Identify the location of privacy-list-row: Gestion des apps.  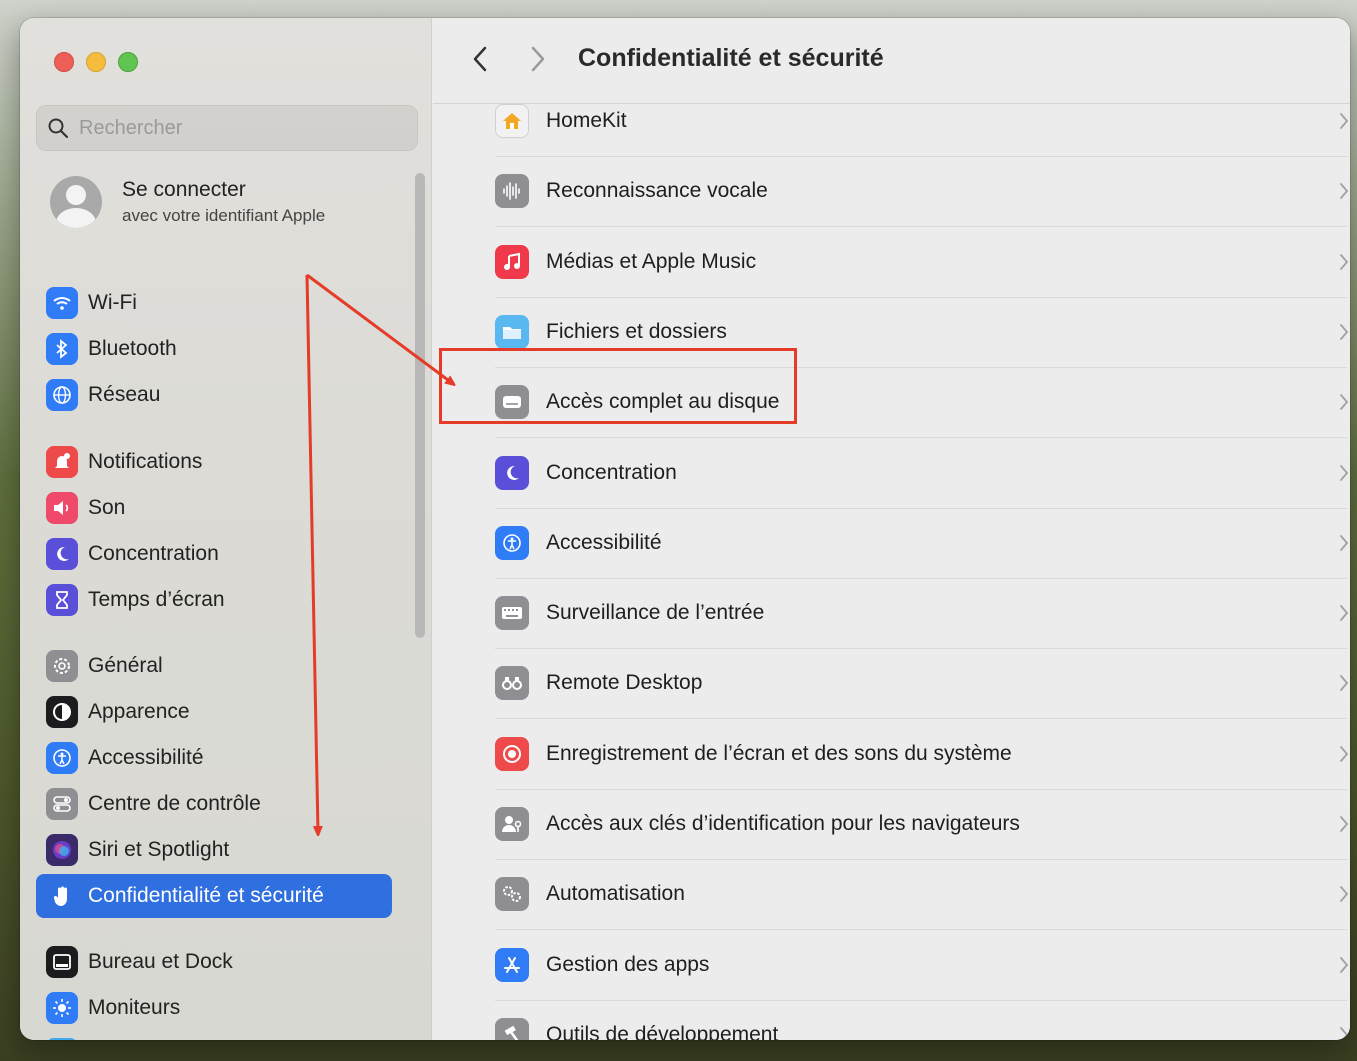
(915, 965).